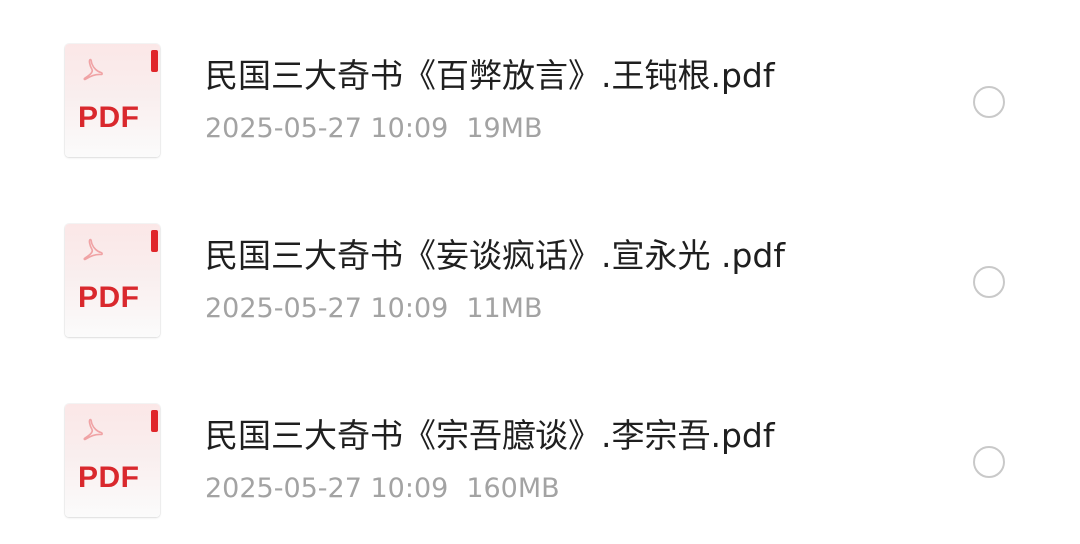 This screenshot has height=544, width=1080. What do you see at coordinates (504, 128) in the screenshot?
I see `file-size: 19MB` at bounding box center [504, 128].